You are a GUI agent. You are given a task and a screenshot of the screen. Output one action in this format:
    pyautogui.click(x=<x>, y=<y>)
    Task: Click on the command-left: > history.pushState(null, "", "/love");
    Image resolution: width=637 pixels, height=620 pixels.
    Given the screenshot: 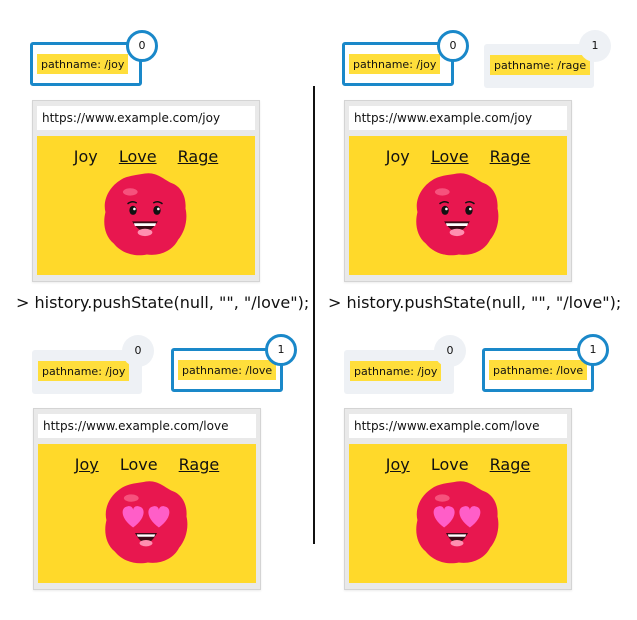 What is the action you would take?
    pyautogui.click(x=163, y=302)
    